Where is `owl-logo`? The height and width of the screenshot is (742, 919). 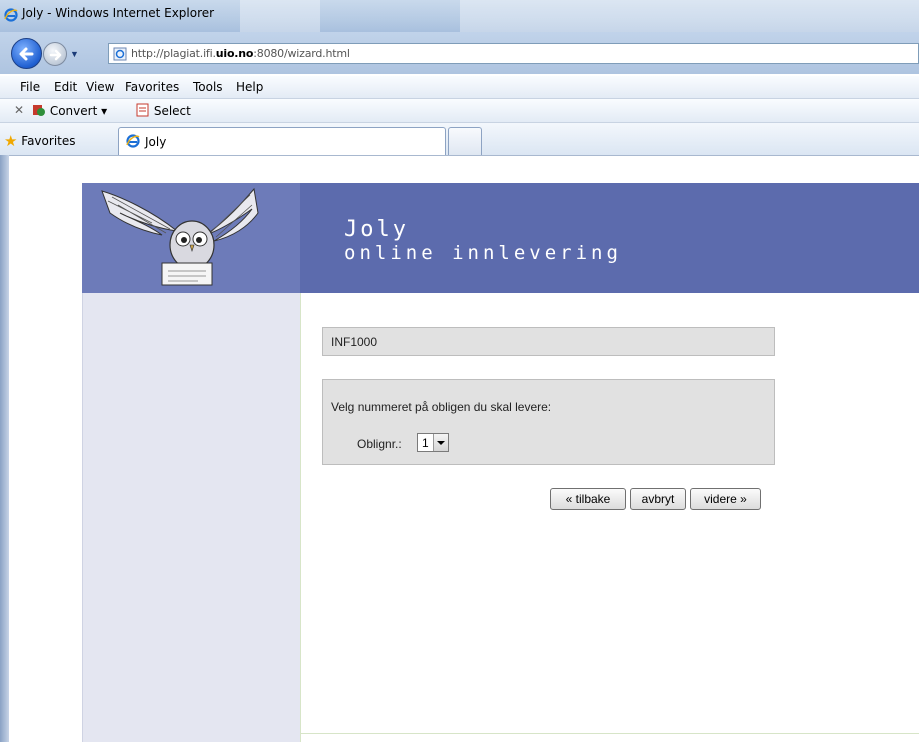 owl-logo is located at coordinates (191, 238).